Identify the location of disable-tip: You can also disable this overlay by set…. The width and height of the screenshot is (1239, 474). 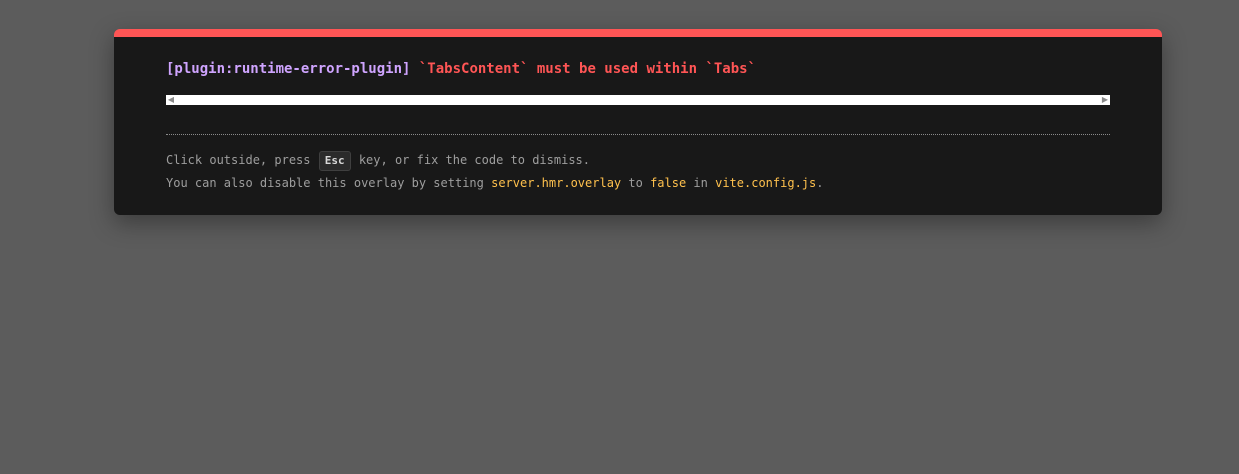
(494, 183).